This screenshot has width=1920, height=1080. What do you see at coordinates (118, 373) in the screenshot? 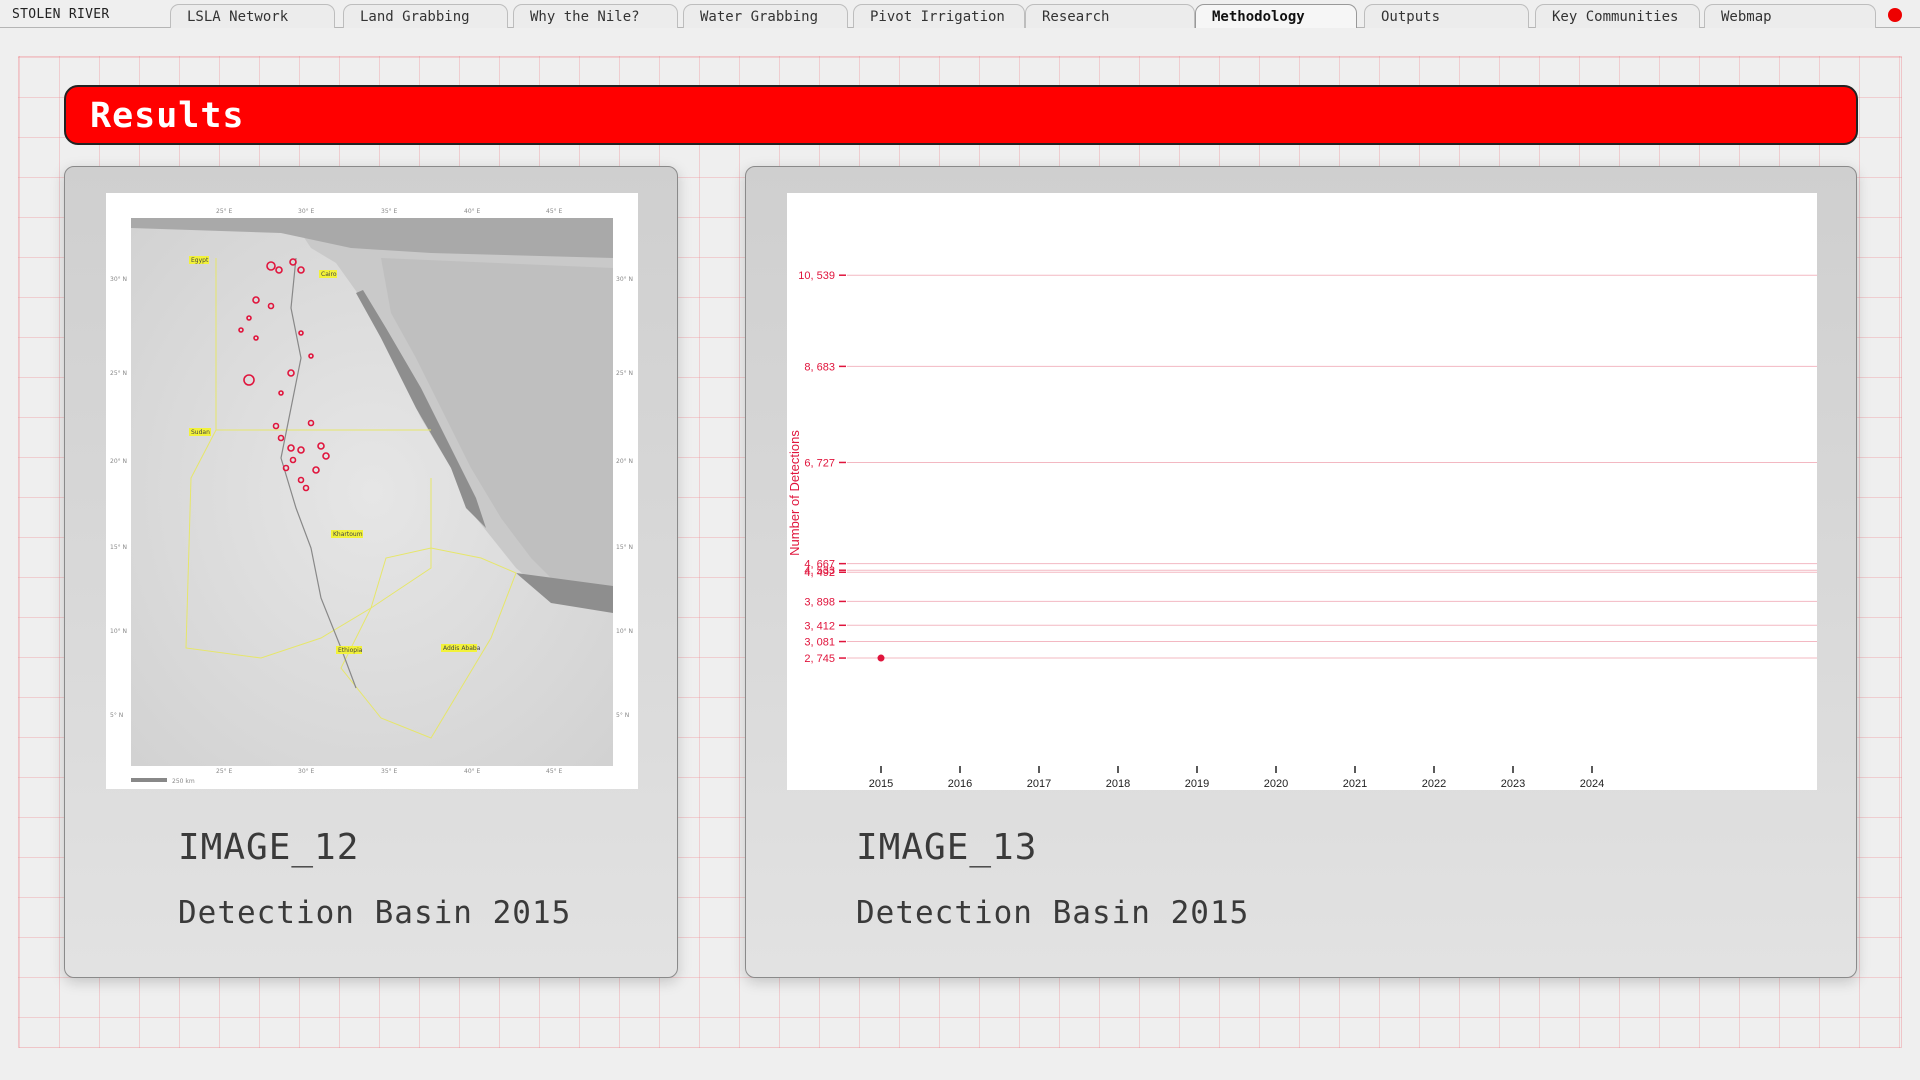
I see `lat-label: 25° N` at bounding box center [118, 373].